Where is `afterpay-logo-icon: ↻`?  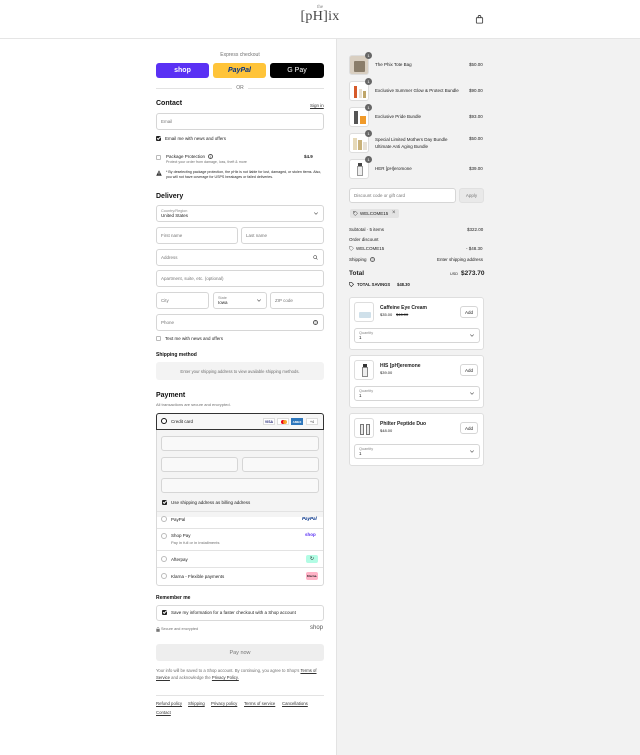 afterpay-logo-icon: ↻ is located at coordinates (312, 559).